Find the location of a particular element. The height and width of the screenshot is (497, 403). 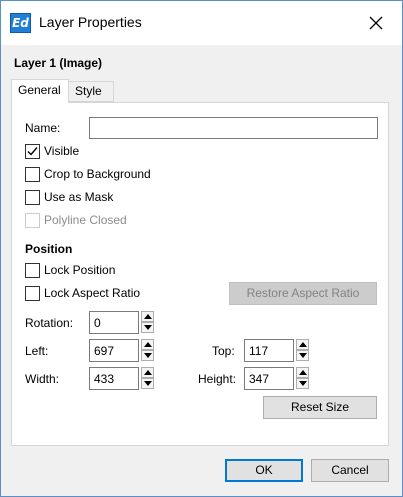

left-spinner is located at coordinates (147, 350).